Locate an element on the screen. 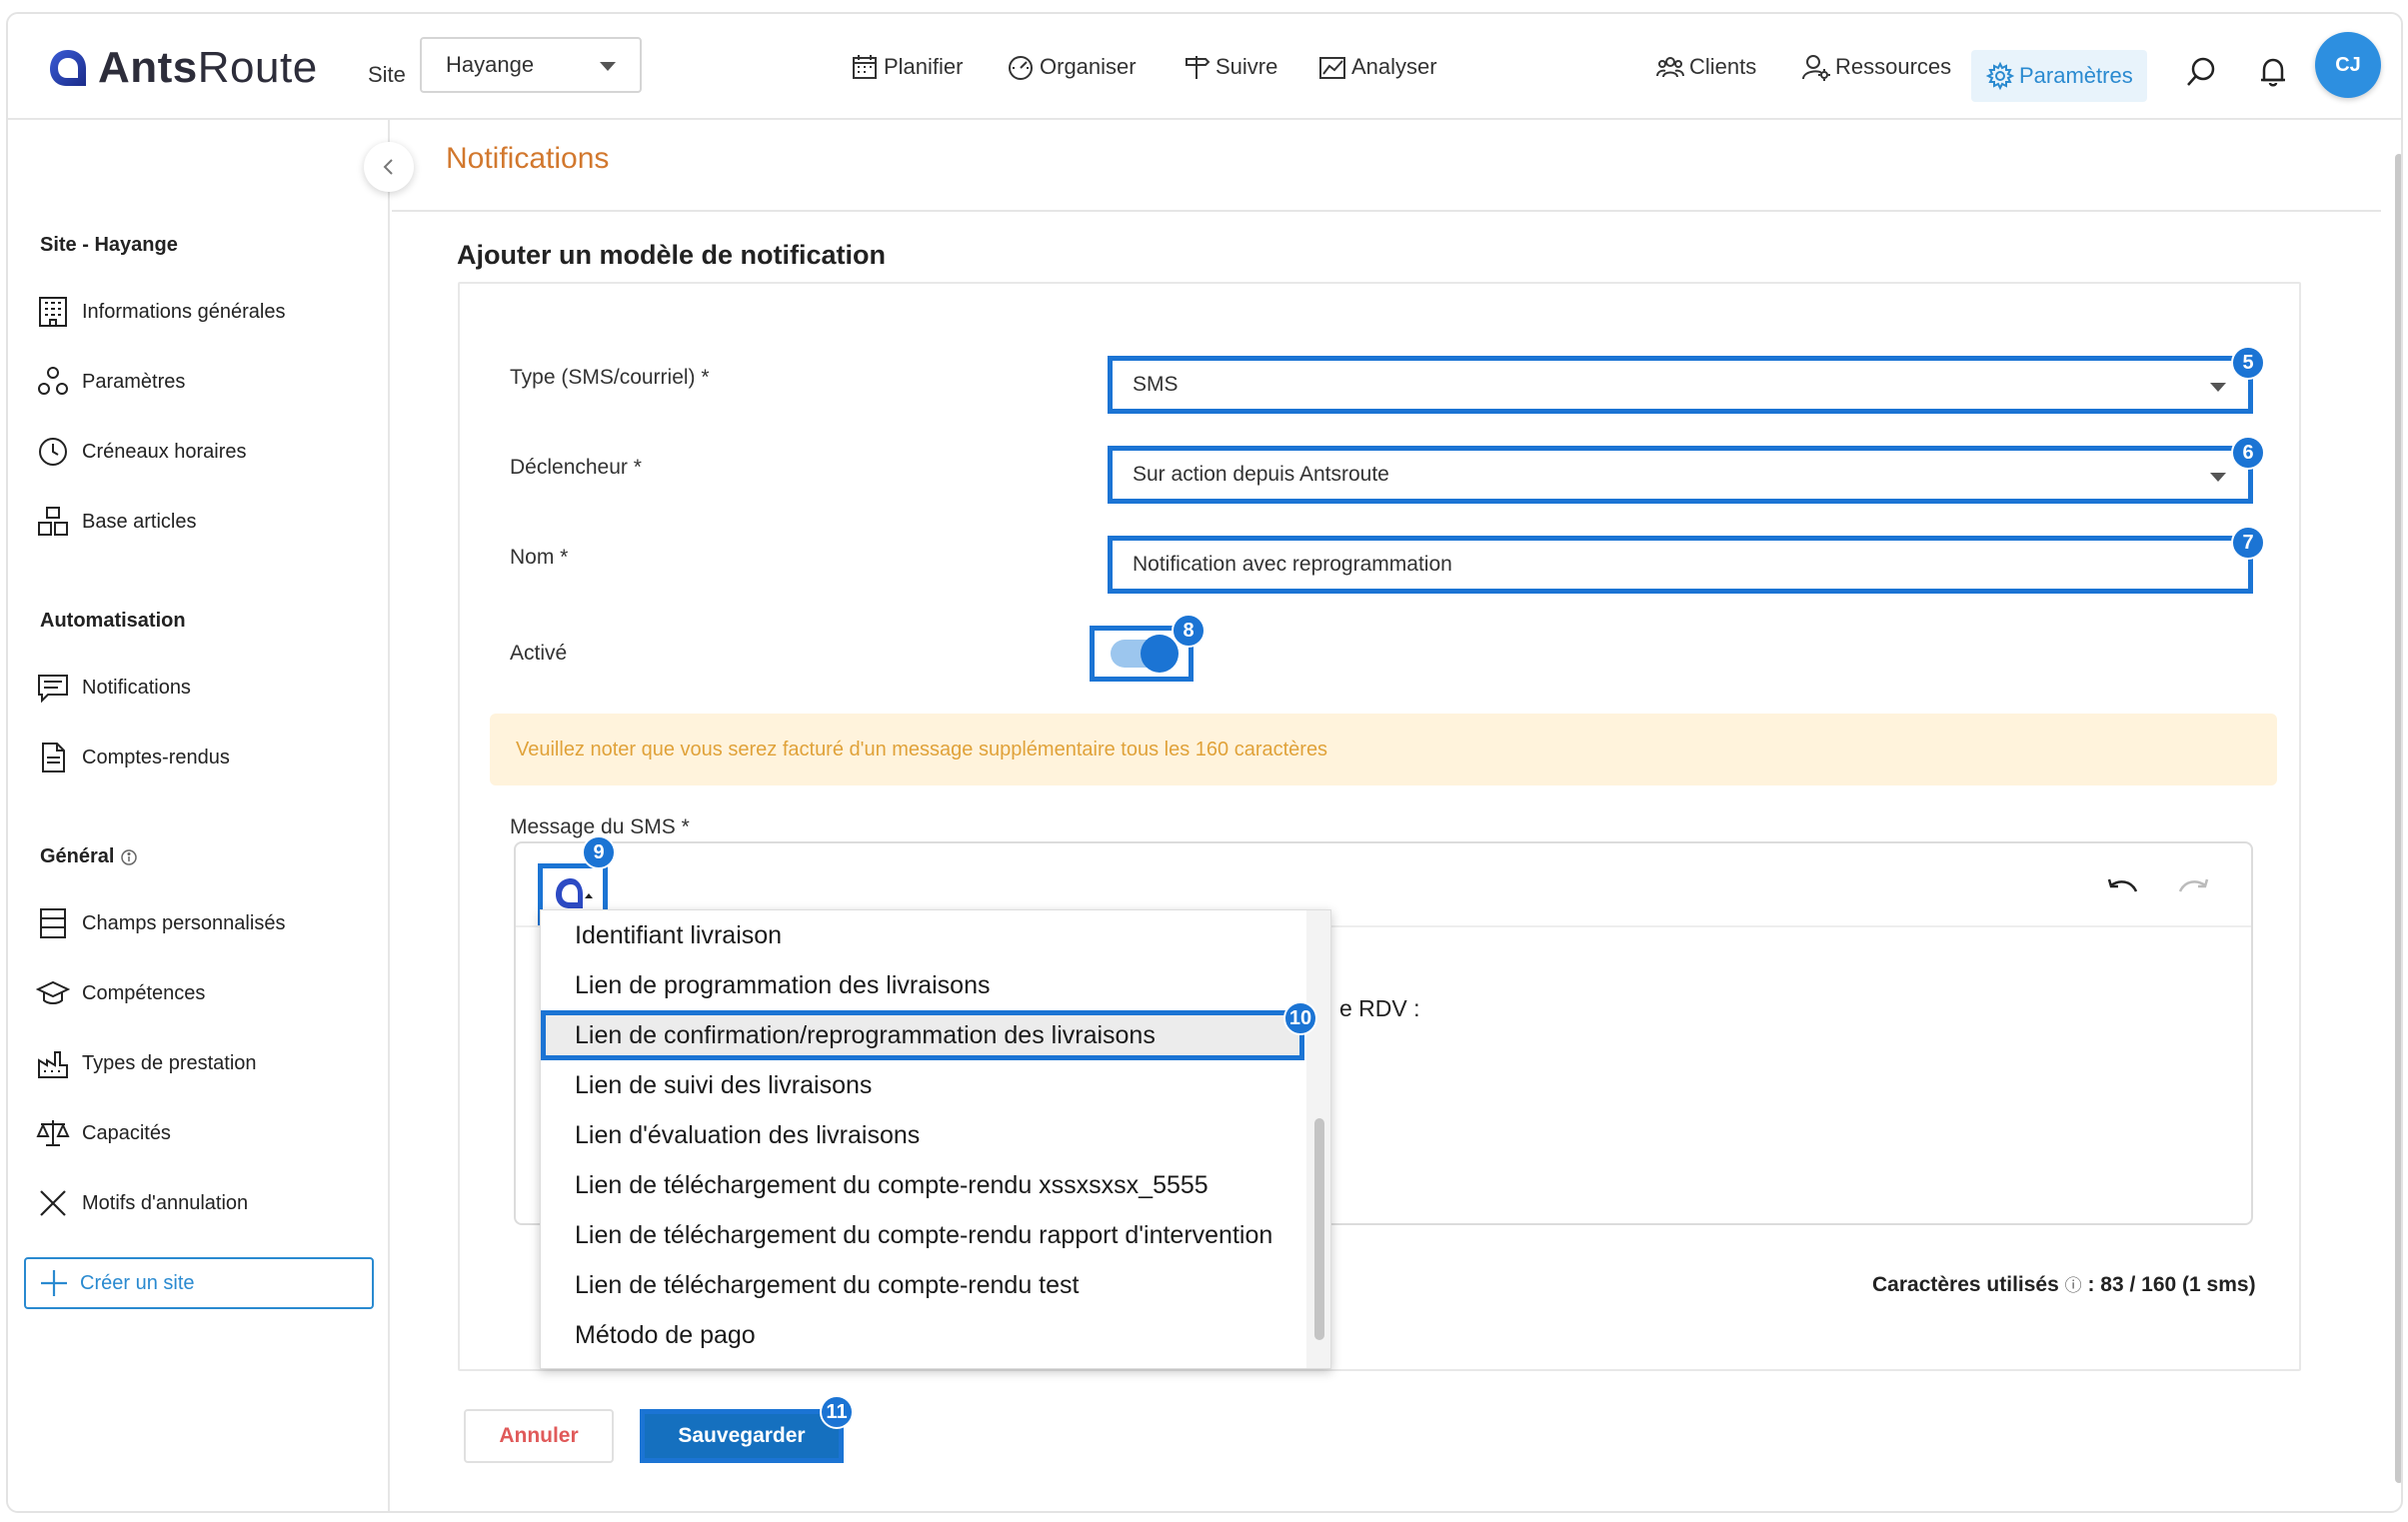 This screenshot has width=2408, height=1522. sidebar-item-champs-personnalises: Champs personnalisés is located at coordinates (160, 923).